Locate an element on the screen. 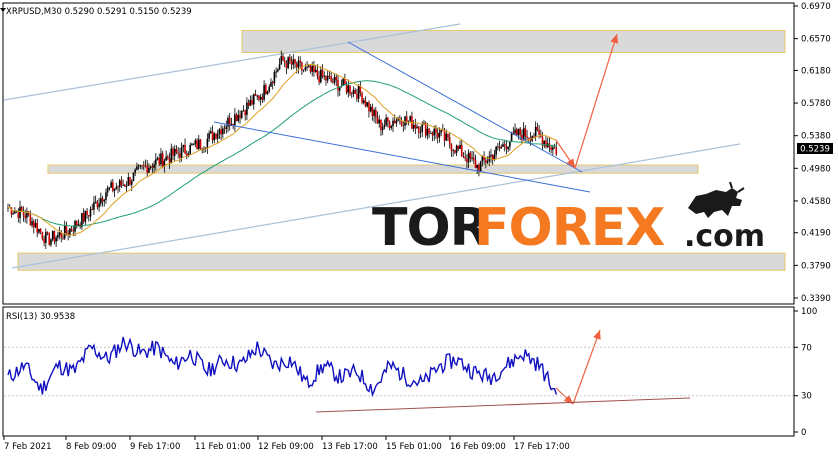 The height and width of the screenshot is (462, 838). price-tick-label: 0.4980 is located at coordinates (816, 169).